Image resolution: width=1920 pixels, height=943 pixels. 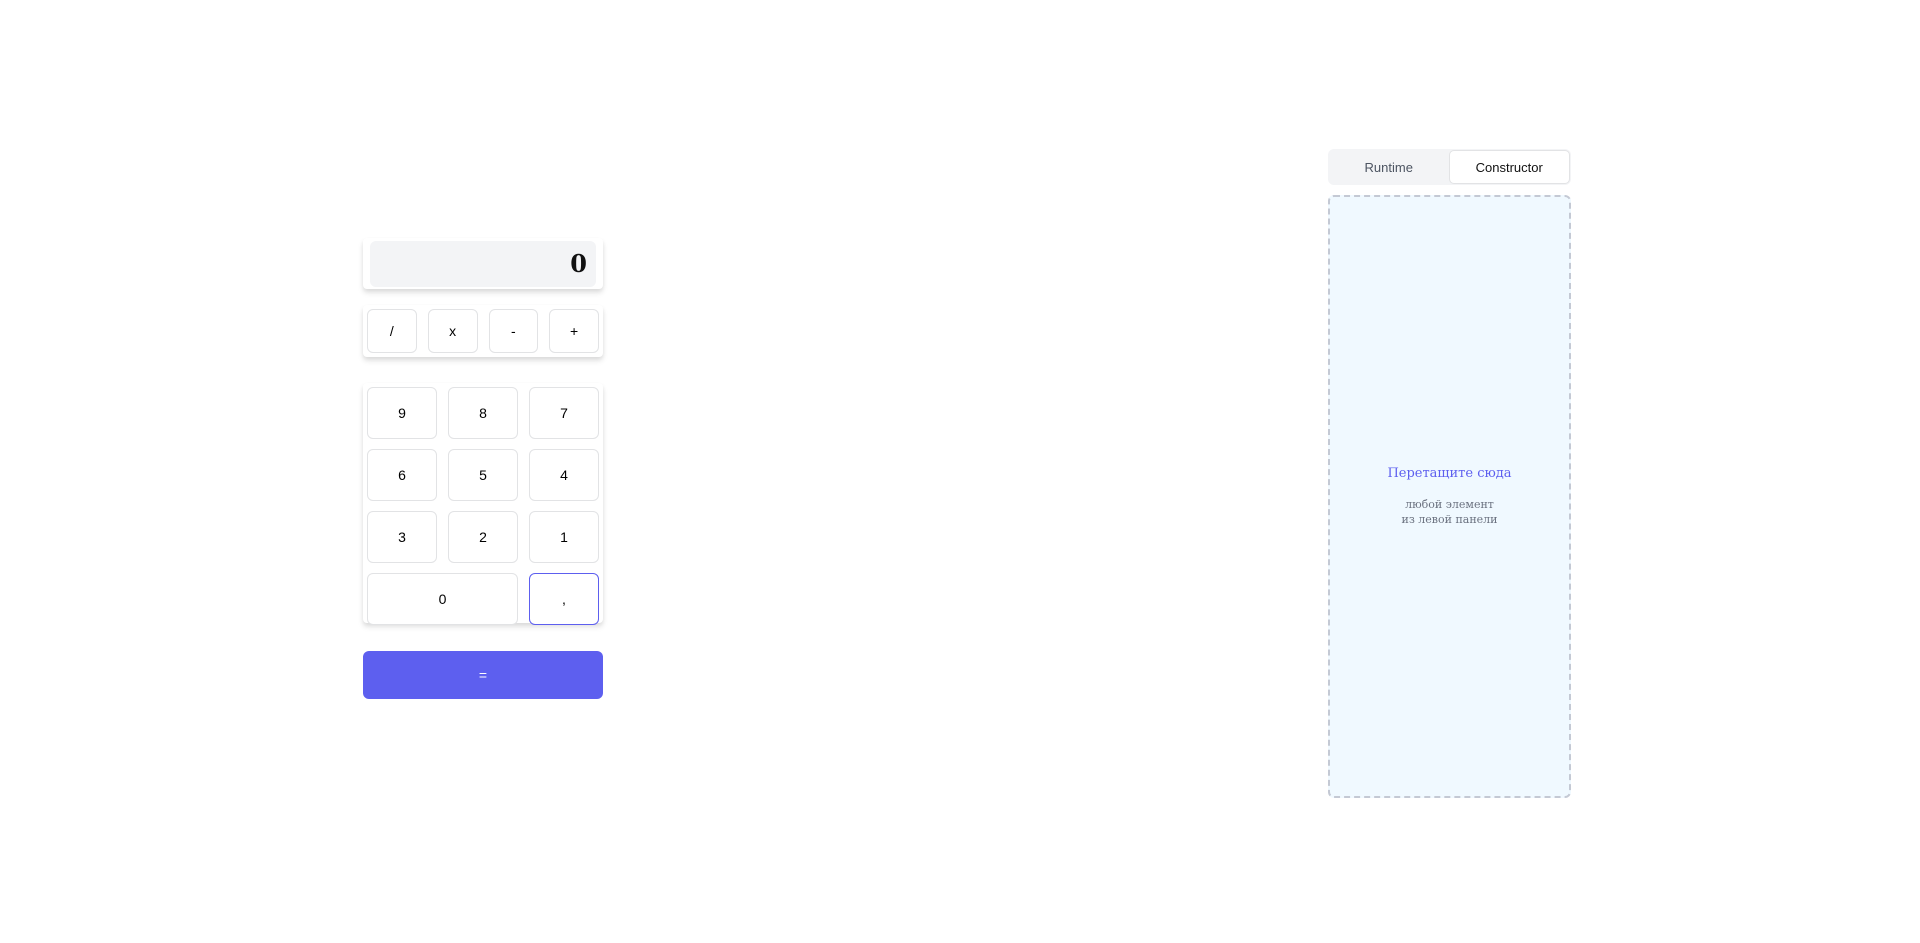 I want to click on tab-runtime-label: Runtime, so click(x=1388, y=167).